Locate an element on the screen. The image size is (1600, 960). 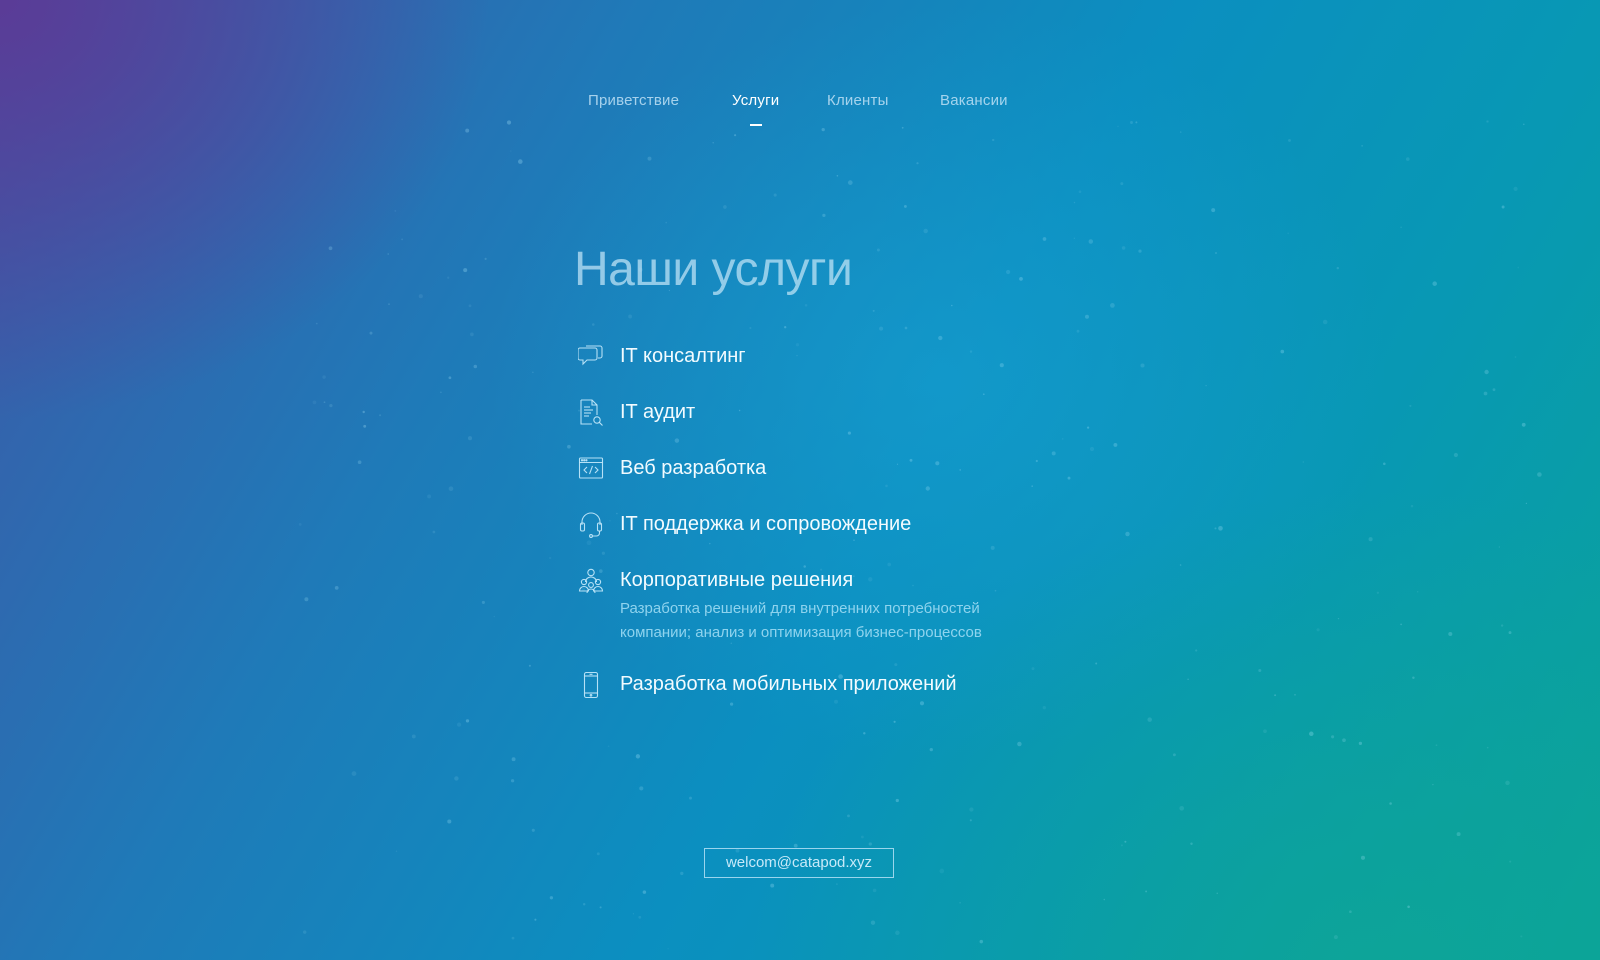
email-contact-button: welcom@catapod.xyz is located at coordinates (799, 863).